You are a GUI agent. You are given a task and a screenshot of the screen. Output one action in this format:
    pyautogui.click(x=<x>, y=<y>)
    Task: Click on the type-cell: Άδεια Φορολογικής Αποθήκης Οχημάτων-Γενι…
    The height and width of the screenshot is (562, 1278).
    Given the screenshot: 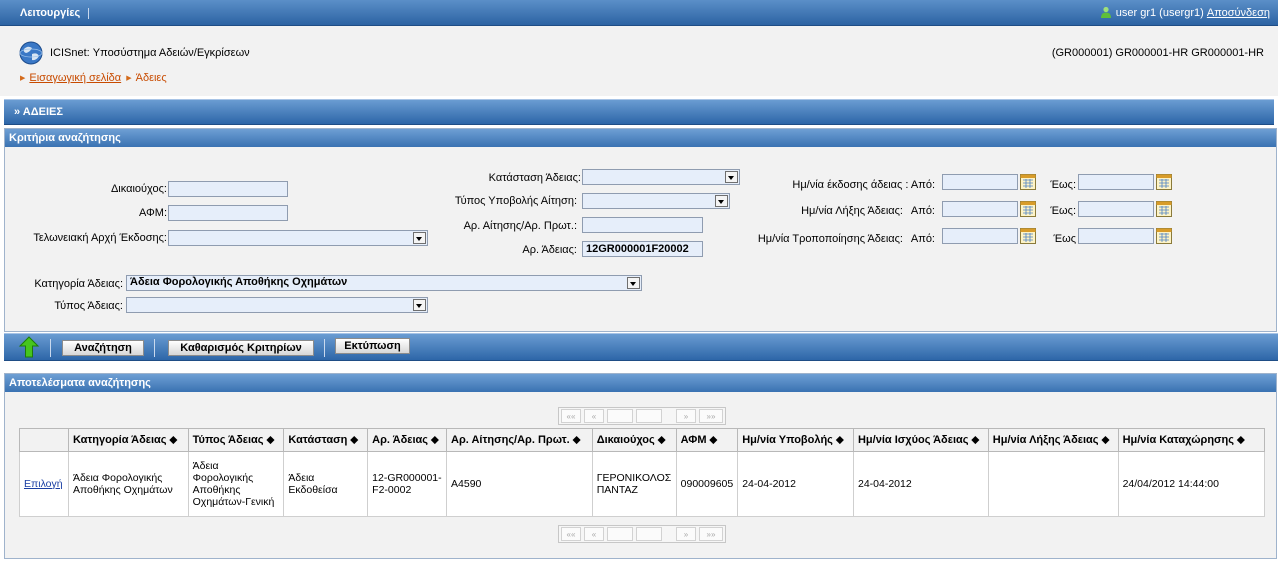 What is the action you would take?
    pyautogui.click(x=236, y=484)
    